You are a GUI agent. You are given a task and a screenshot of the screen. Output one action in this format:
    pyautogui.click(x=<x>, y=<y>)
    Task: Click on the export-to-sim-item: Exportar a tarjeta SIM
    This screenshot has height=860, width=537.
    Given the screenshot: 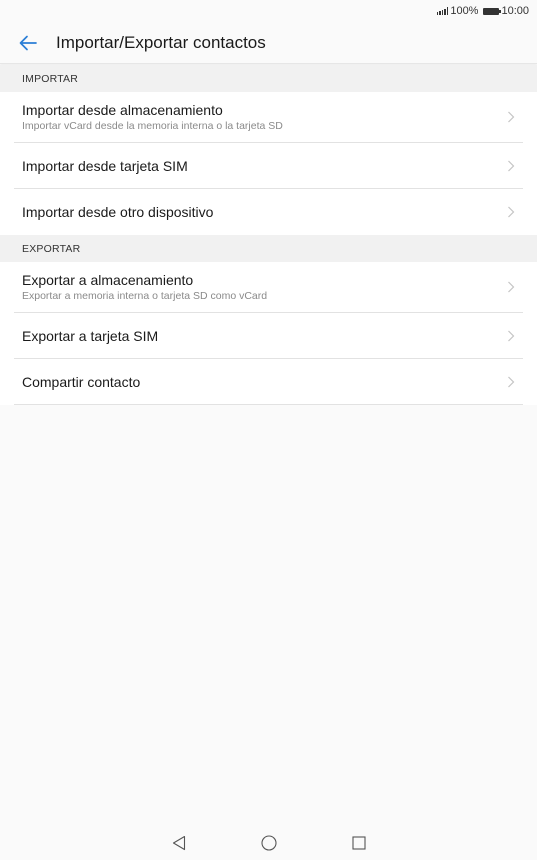 What is the action you would take?
    pyautogui.click(x=268, y=336)
    